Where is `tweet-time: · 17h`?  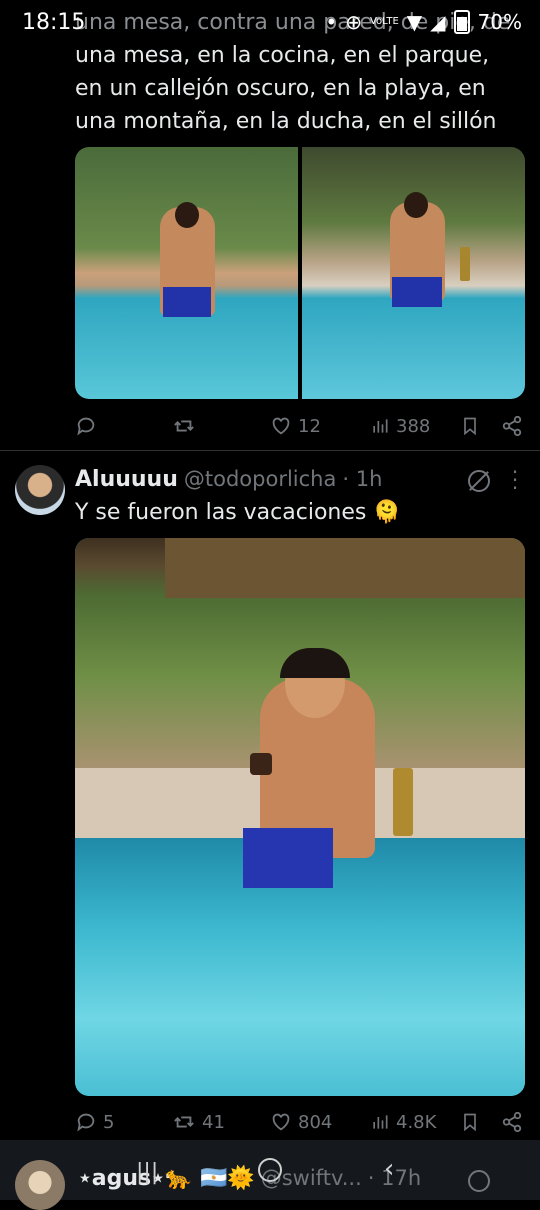 tweet-time: · 17h is located at coordinates (394, 1178).